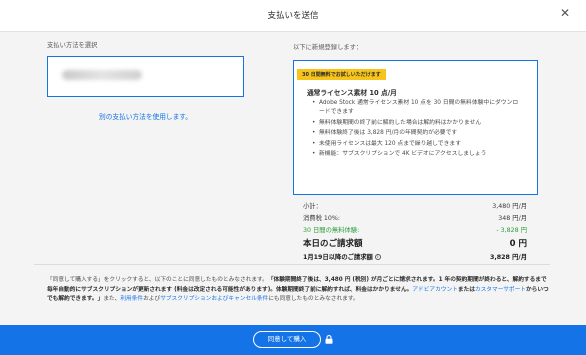  What do you see at coordinates (328, 47) in the screenshot?
I see `plan-section-label: 以下に新規登録します：` at bounding box center [328, 47].